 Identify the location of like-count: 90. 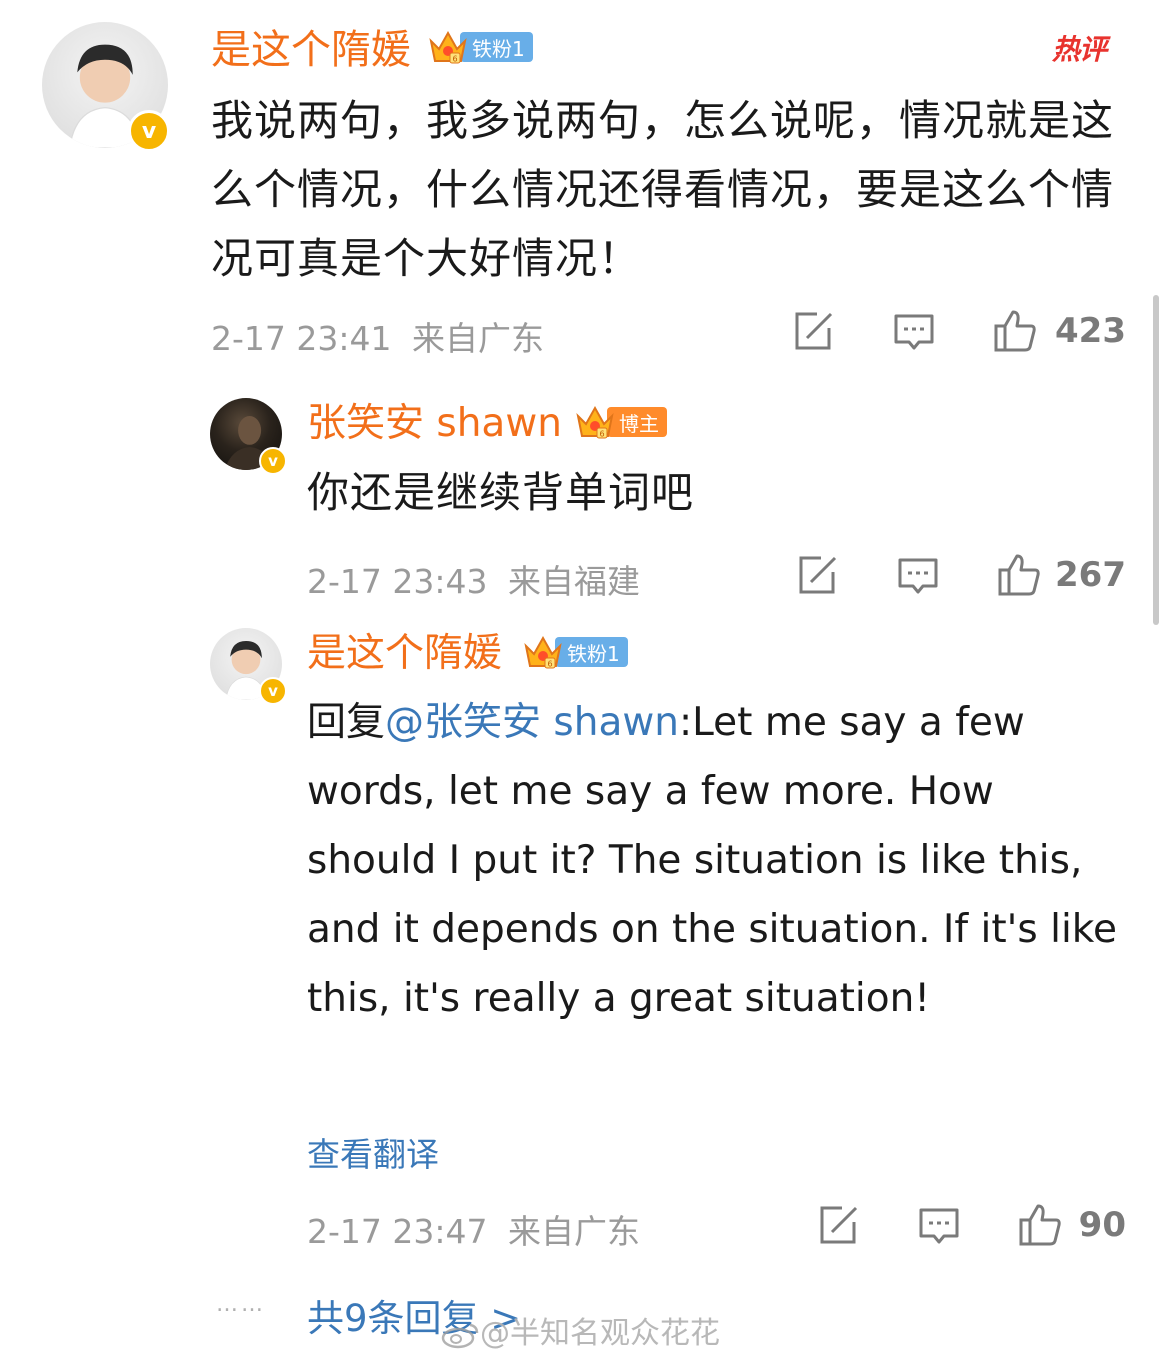
(1102, 1225).